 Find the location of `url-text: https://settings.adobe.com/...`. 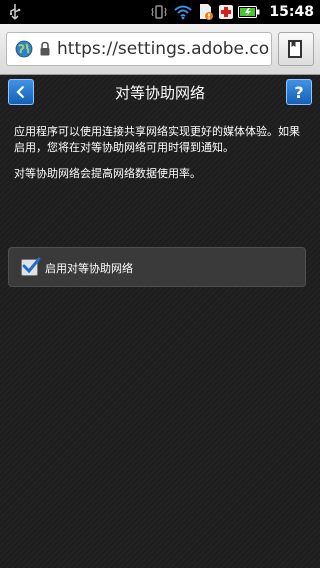

url-text: https://settings.adobe.com/... is located at coordinates (163, 49).